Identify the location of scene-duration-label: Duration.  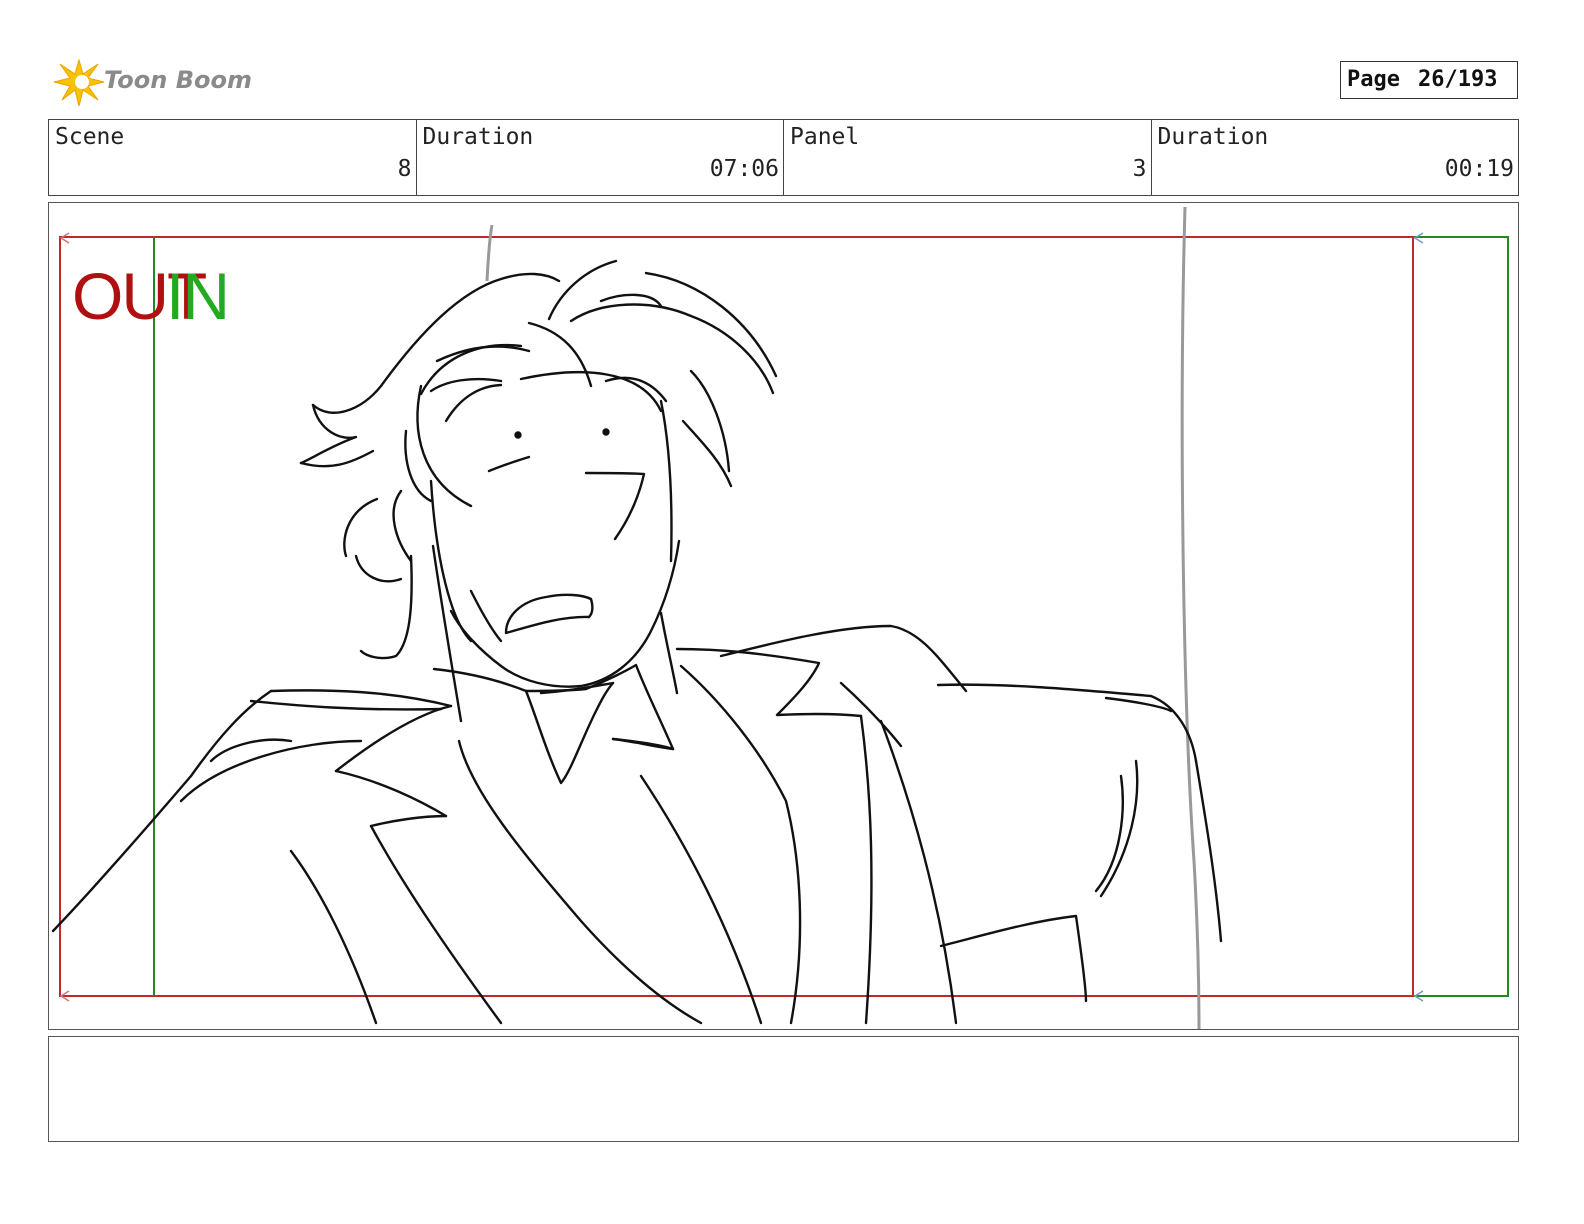
(478, 137).